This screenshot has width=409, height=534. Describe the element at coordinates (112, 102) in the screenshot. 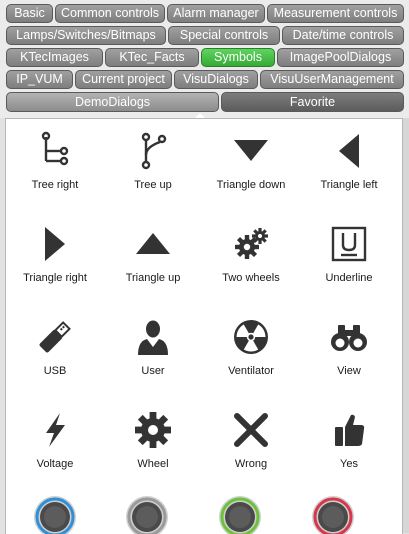

I see `tab-demodialogs: DemoDialogs` at that location.